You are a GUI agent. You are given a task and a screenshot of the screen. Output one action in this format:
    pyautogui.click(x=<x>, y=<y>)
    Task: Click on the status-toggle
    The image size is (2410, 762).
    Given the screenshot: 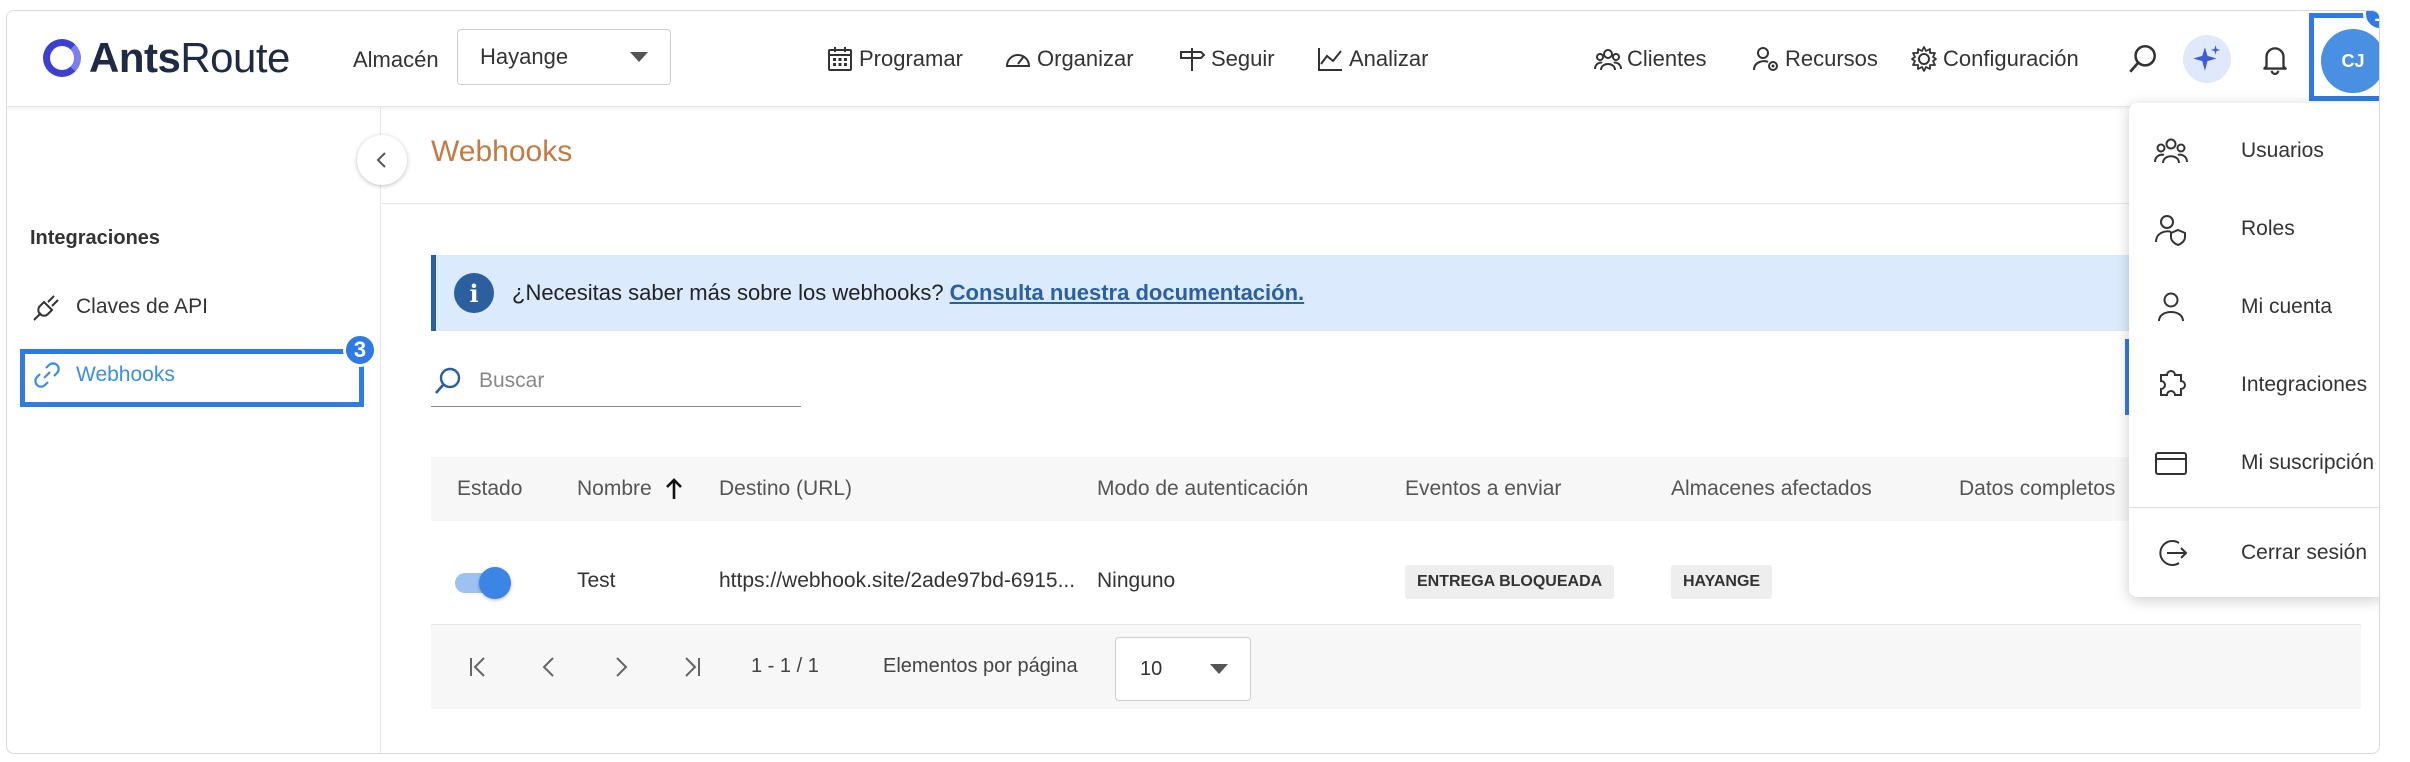 What is the action you would take?
    pyautogui.click(x=483, y=583)
    